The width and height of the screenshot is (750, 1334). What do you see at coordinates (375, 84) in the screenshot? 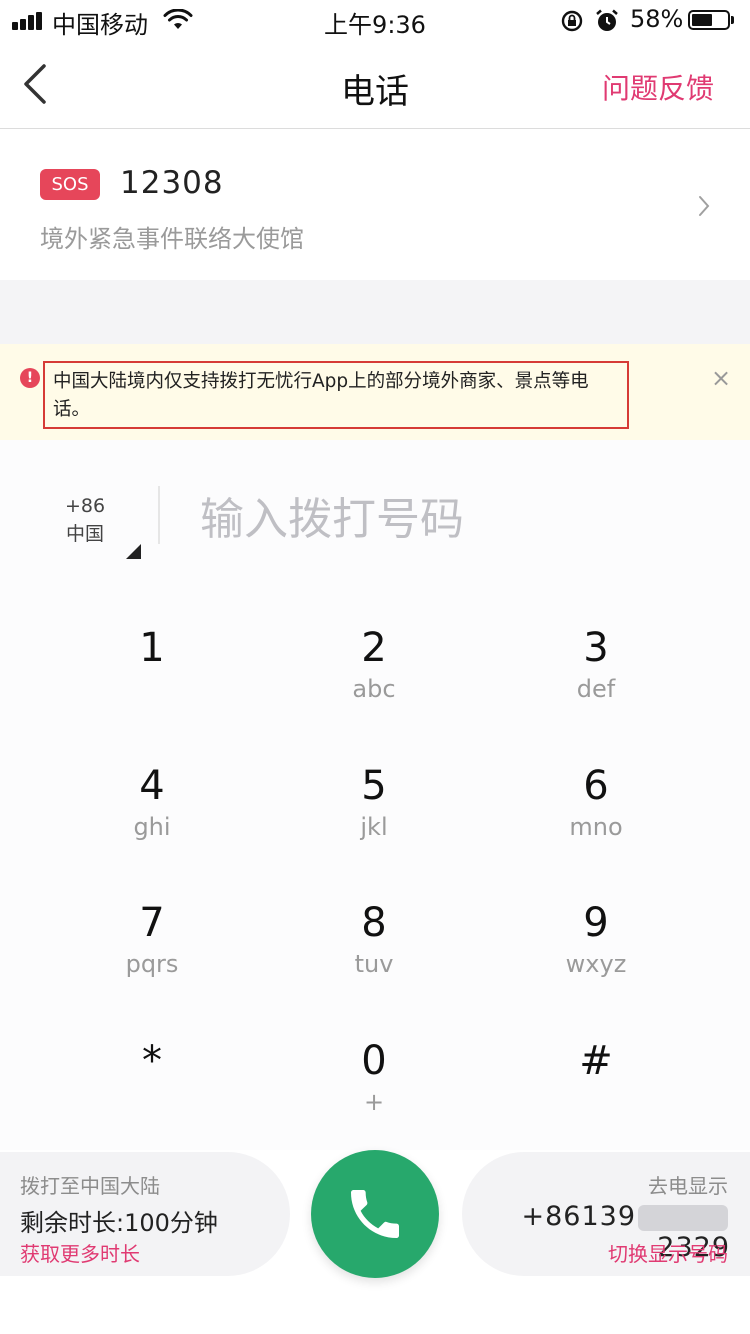
I see `nav-bar: 电话 问题反馈` at bounding box center [375, 84].